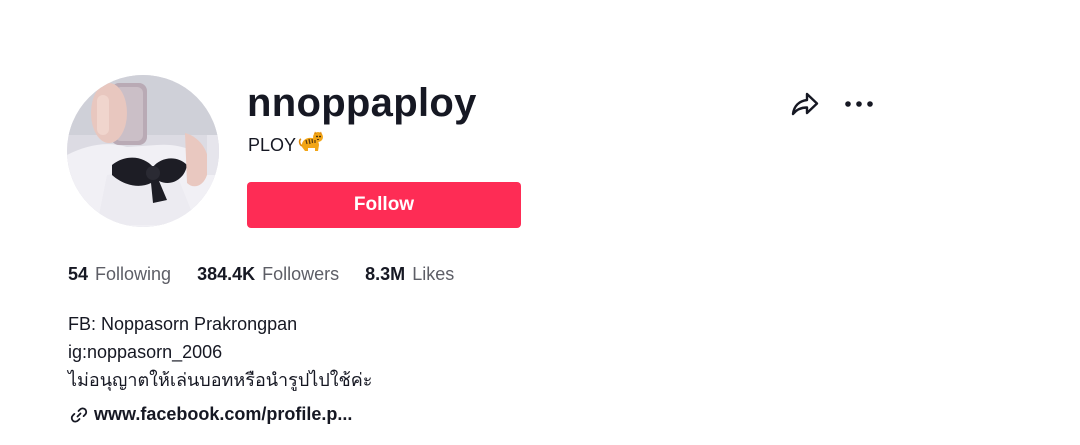 The width and height of the screenshot is (1080, 445). What do you see at coordinates (226, 274) in the screenshot?
I see `followers-count: 384.4K` at bounding box center [226, 274].